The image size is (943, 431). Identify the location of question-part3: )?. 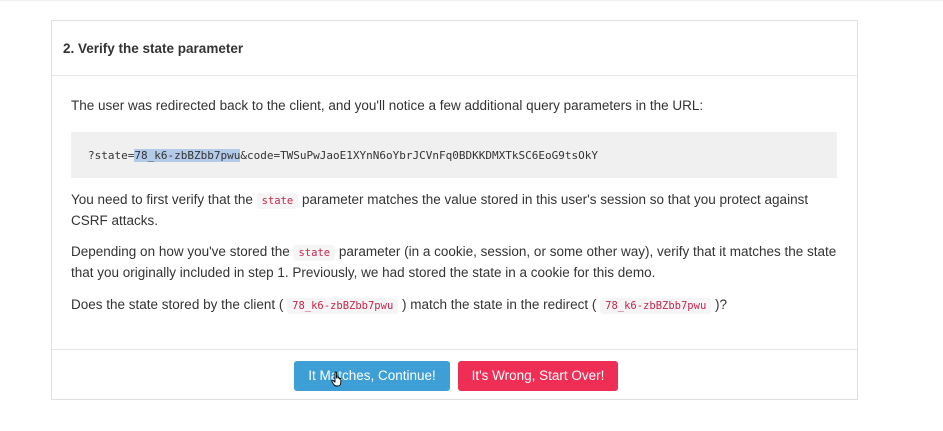
(719, 304).